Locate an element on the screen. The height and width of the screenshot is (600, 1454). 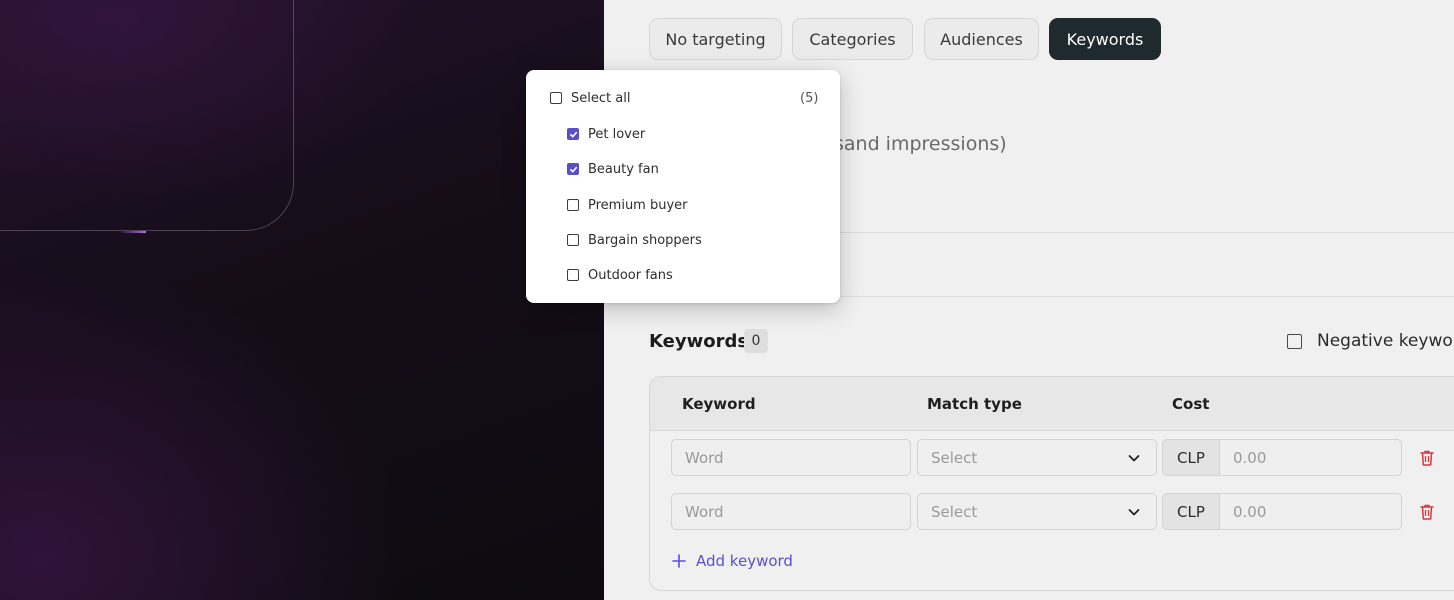
option-label: Outdoor fans is located at coordinates (630, 275).